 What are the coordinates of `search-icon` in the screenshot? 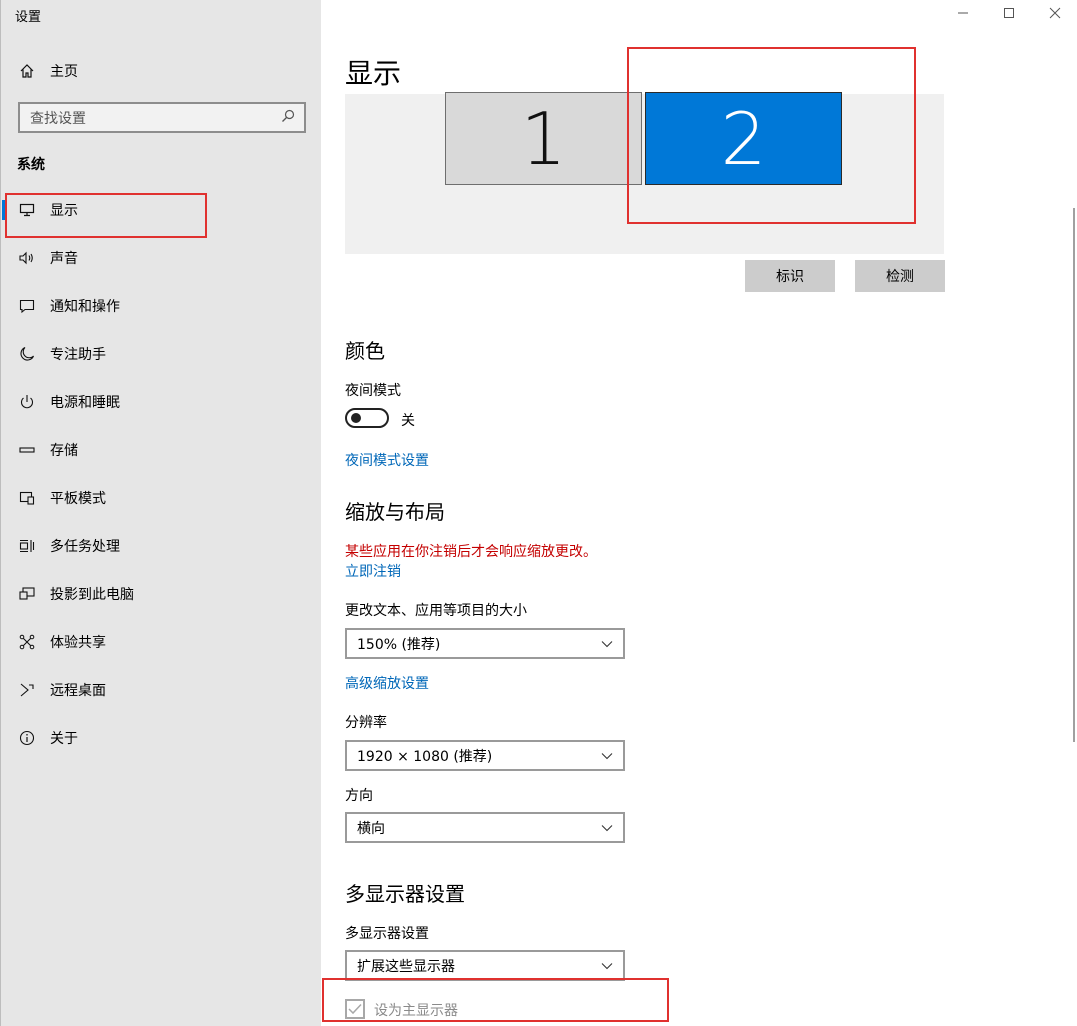 It's located at (288, 117).